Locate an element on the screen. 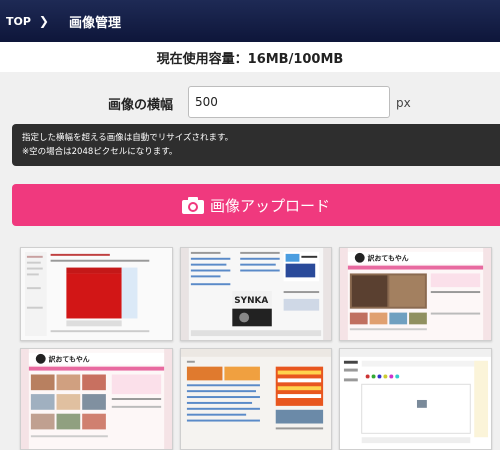 The width and height of the screenshot is (500, 450). thumbnail-logo-synka: SYNKA is located at coordinates (251, 301).